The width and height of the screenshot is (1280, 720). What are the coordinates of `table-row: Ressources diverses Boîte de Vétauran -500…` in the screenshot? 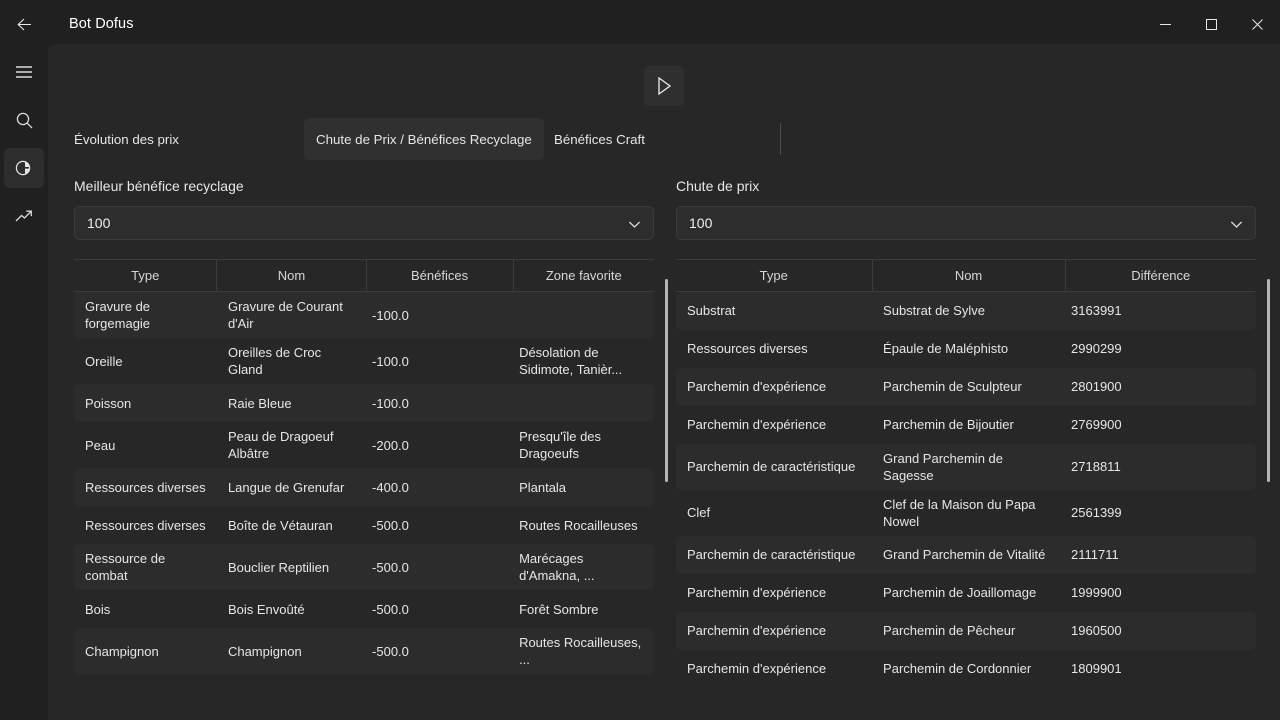 It's located at (364, 525).